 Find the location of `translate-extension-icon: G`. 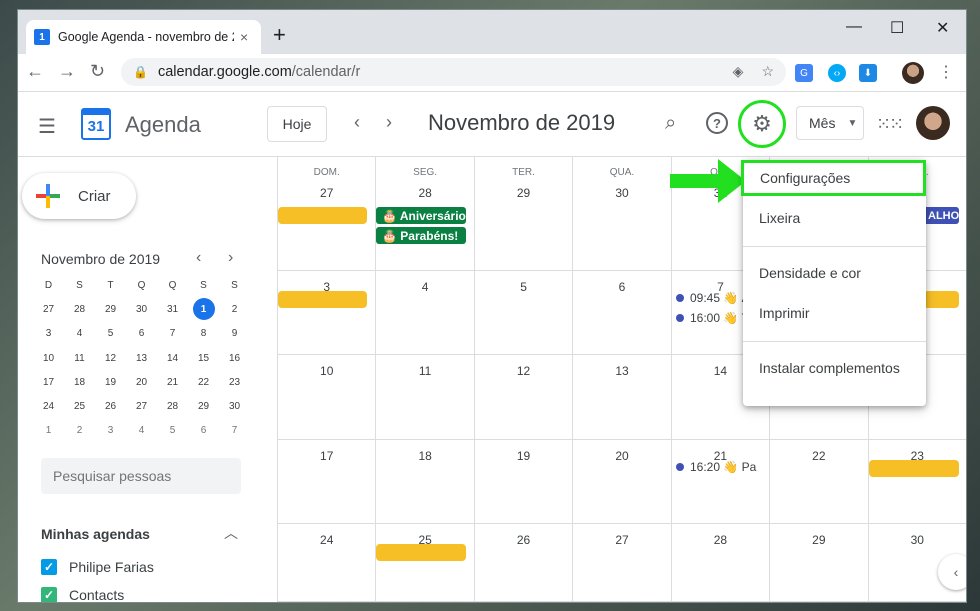

translate-extension-icon: G is located at coordinates (804, 73).